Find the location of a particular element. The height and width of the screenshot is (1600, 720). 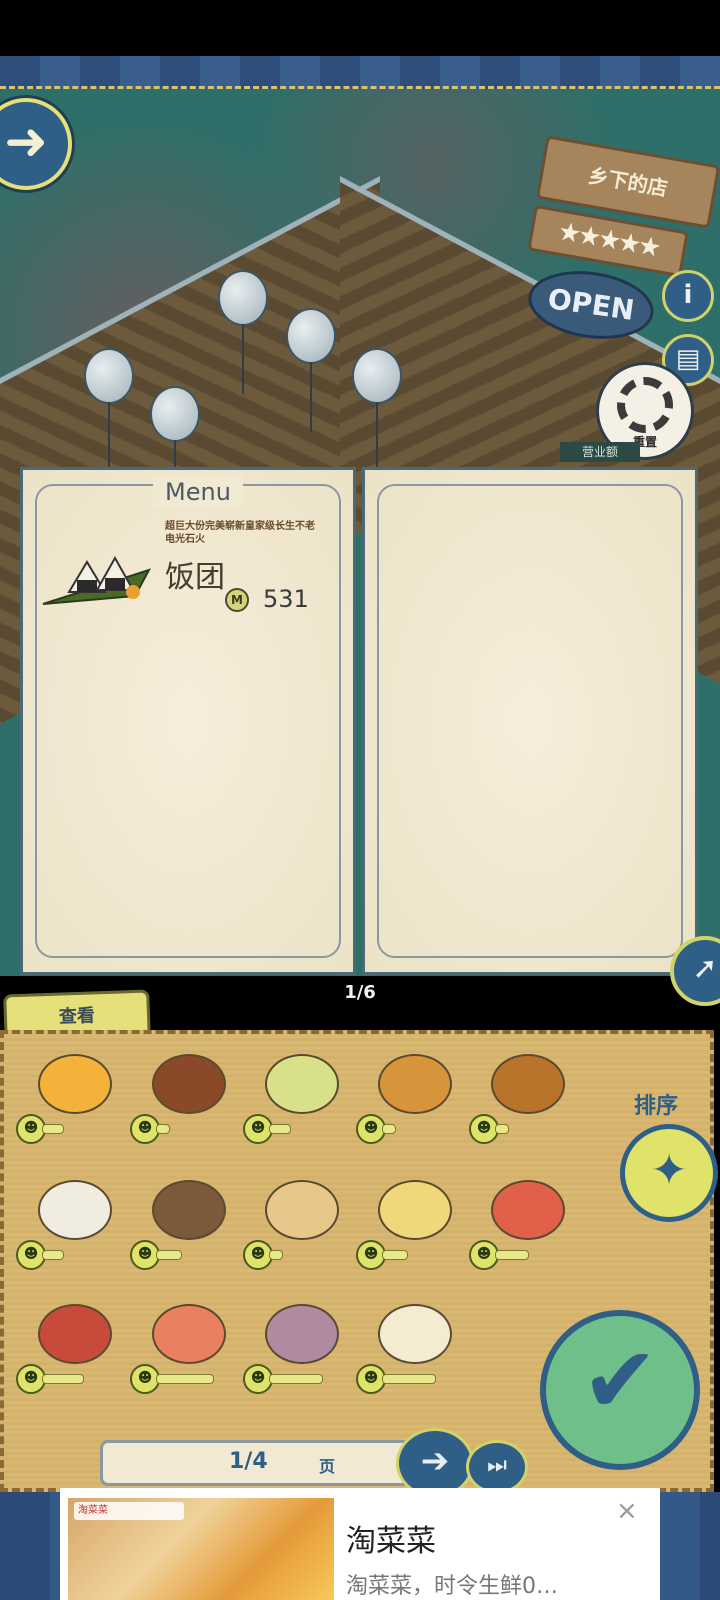

top-star-border is located at coordinates (360, 72).